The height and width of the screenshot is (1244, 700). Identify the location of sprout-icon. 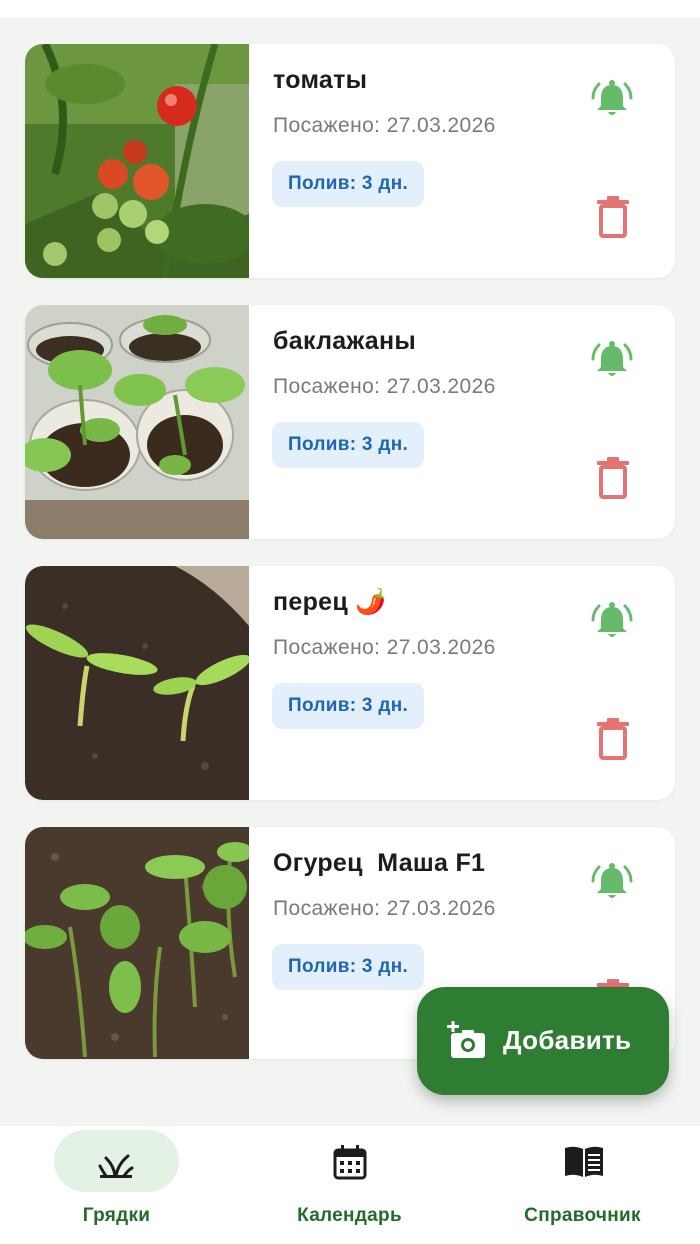
(116, 1166).